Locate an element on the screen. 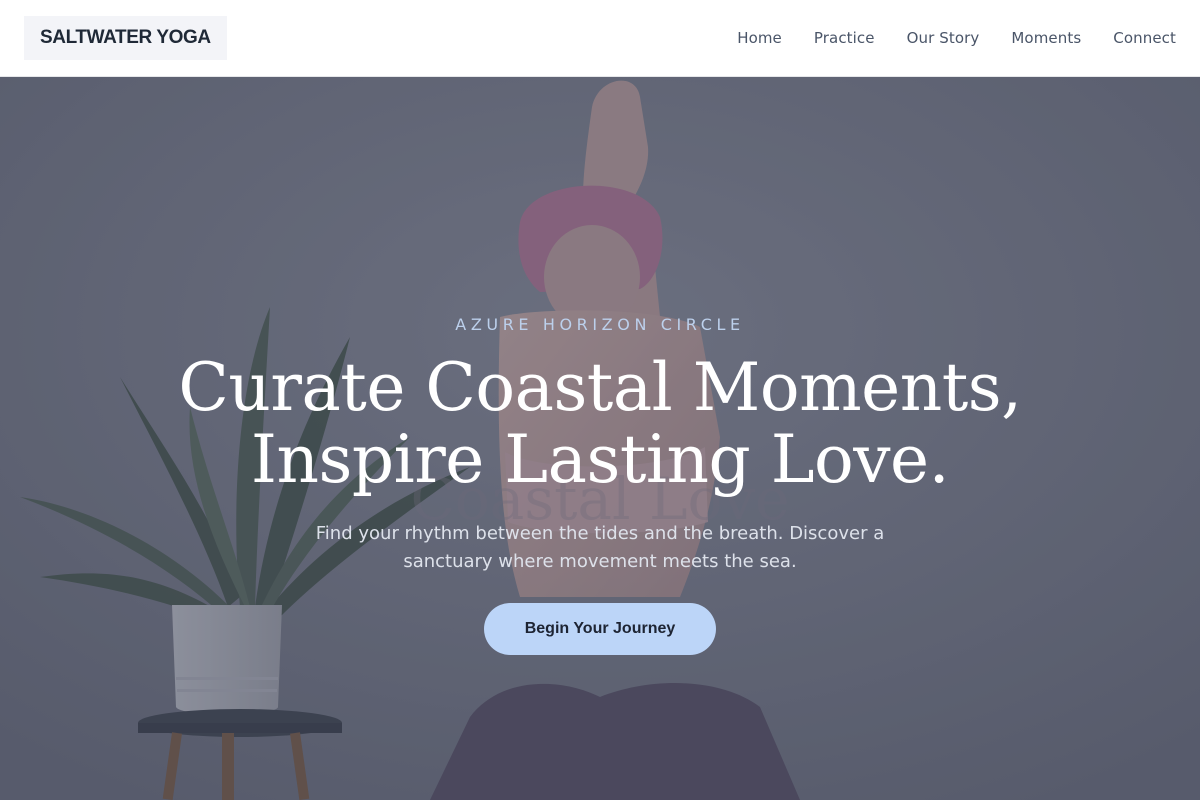 Image resolution: width=1200 pixels, height=800 pixels. hero-headline-line-2: Inspire Lasting Love. is located at coordinates (600, 459).